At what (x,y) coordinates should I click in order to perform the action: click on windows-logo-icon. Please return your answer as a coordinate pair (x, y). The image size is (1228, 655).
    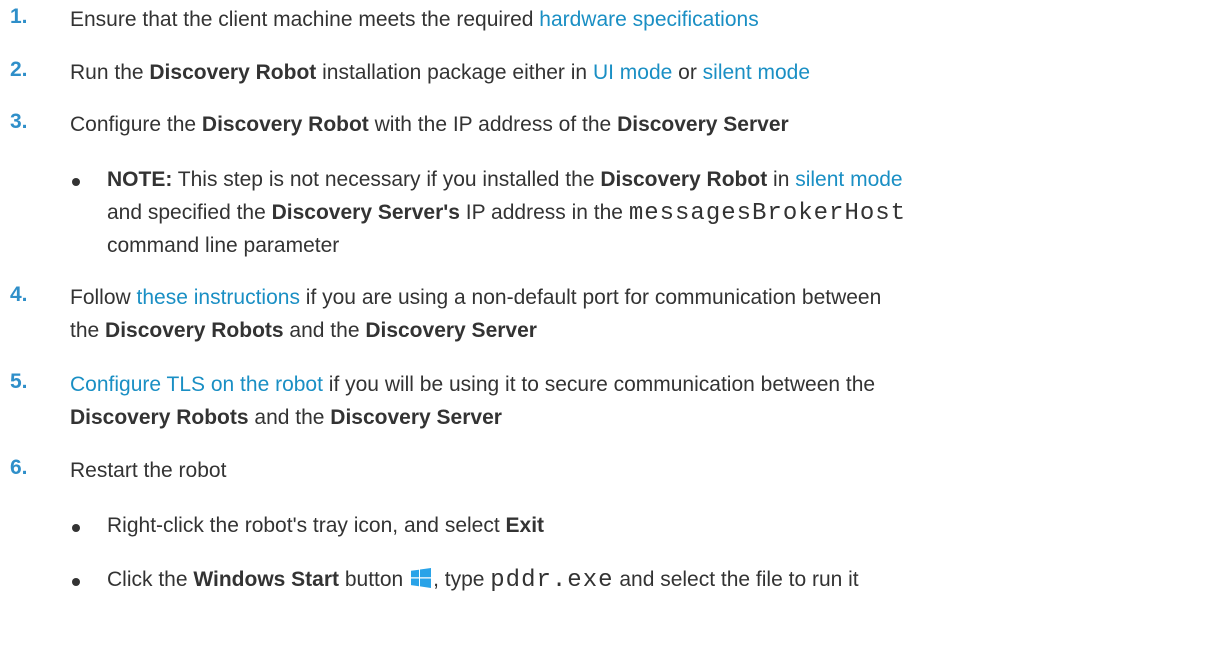
    Looking at the image, I should click on (421, 582).